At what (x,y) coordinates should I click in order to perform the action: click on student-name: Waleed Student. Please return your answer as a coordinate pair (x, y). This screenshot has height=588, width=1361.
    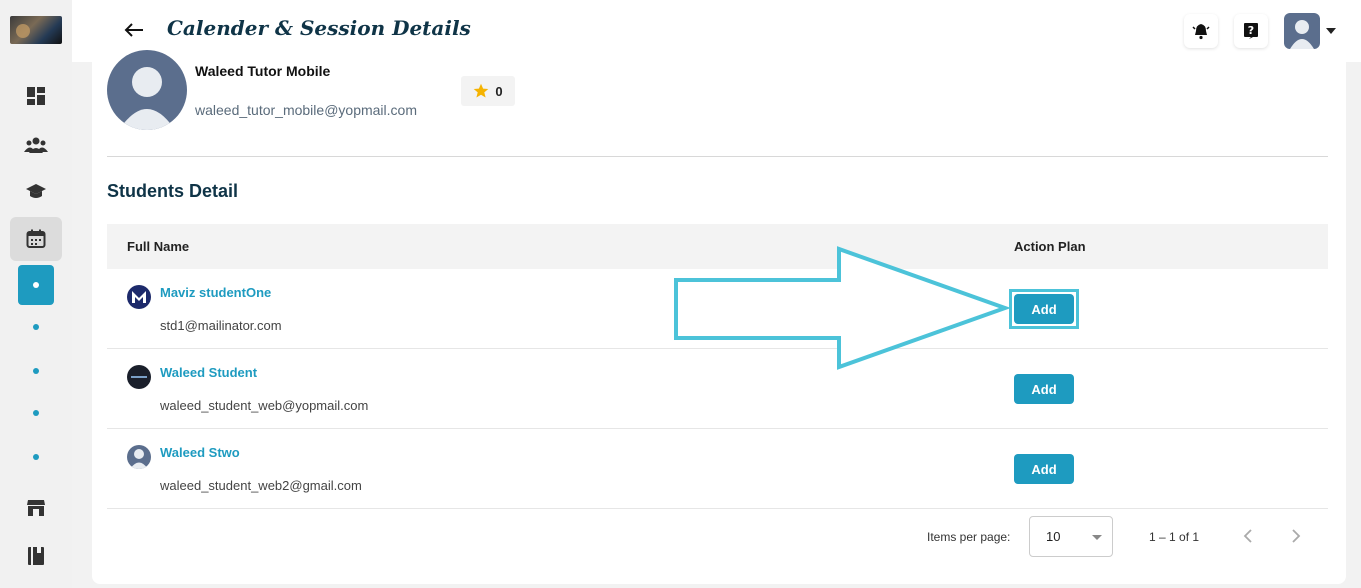
    Looking at the image, I should click on (208, 372).